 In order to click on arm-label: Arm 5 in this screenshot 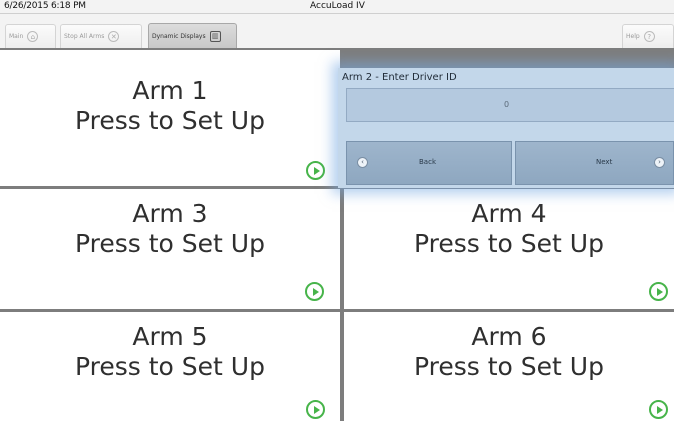, I will do `click(170, 336)`.